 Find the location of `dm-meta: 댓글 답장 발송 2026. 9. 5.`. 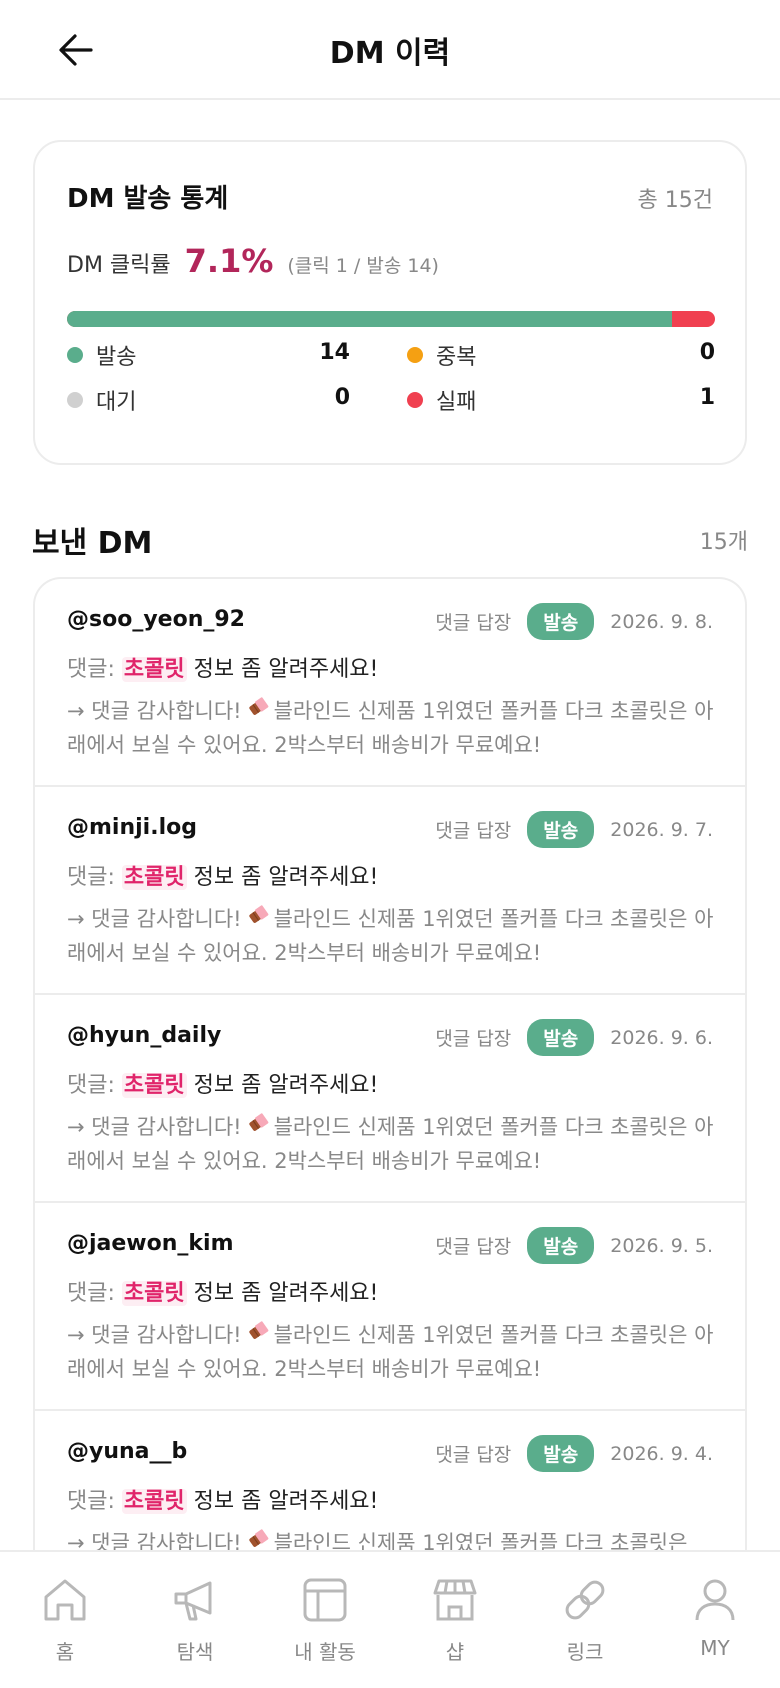

dm-meta: 댓글 답장 발송 2026. 9. 5. is located at coordinates (574, 1245).